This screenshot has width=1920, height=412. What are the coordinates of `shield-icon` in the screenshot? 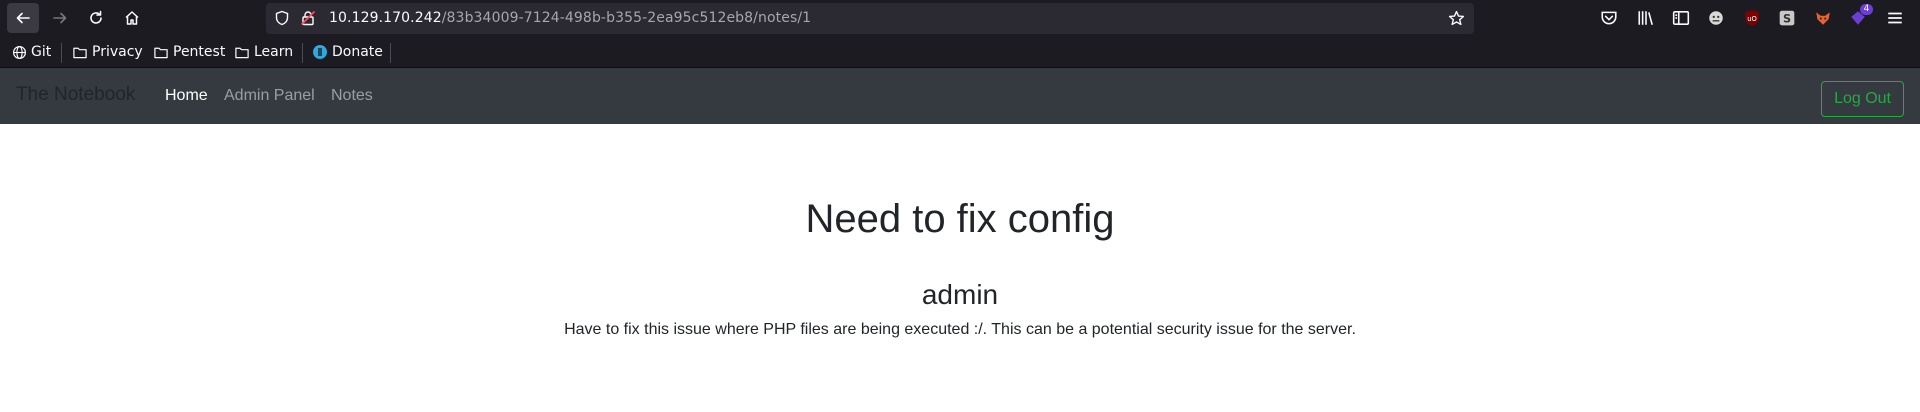 It's located at (282, 18).